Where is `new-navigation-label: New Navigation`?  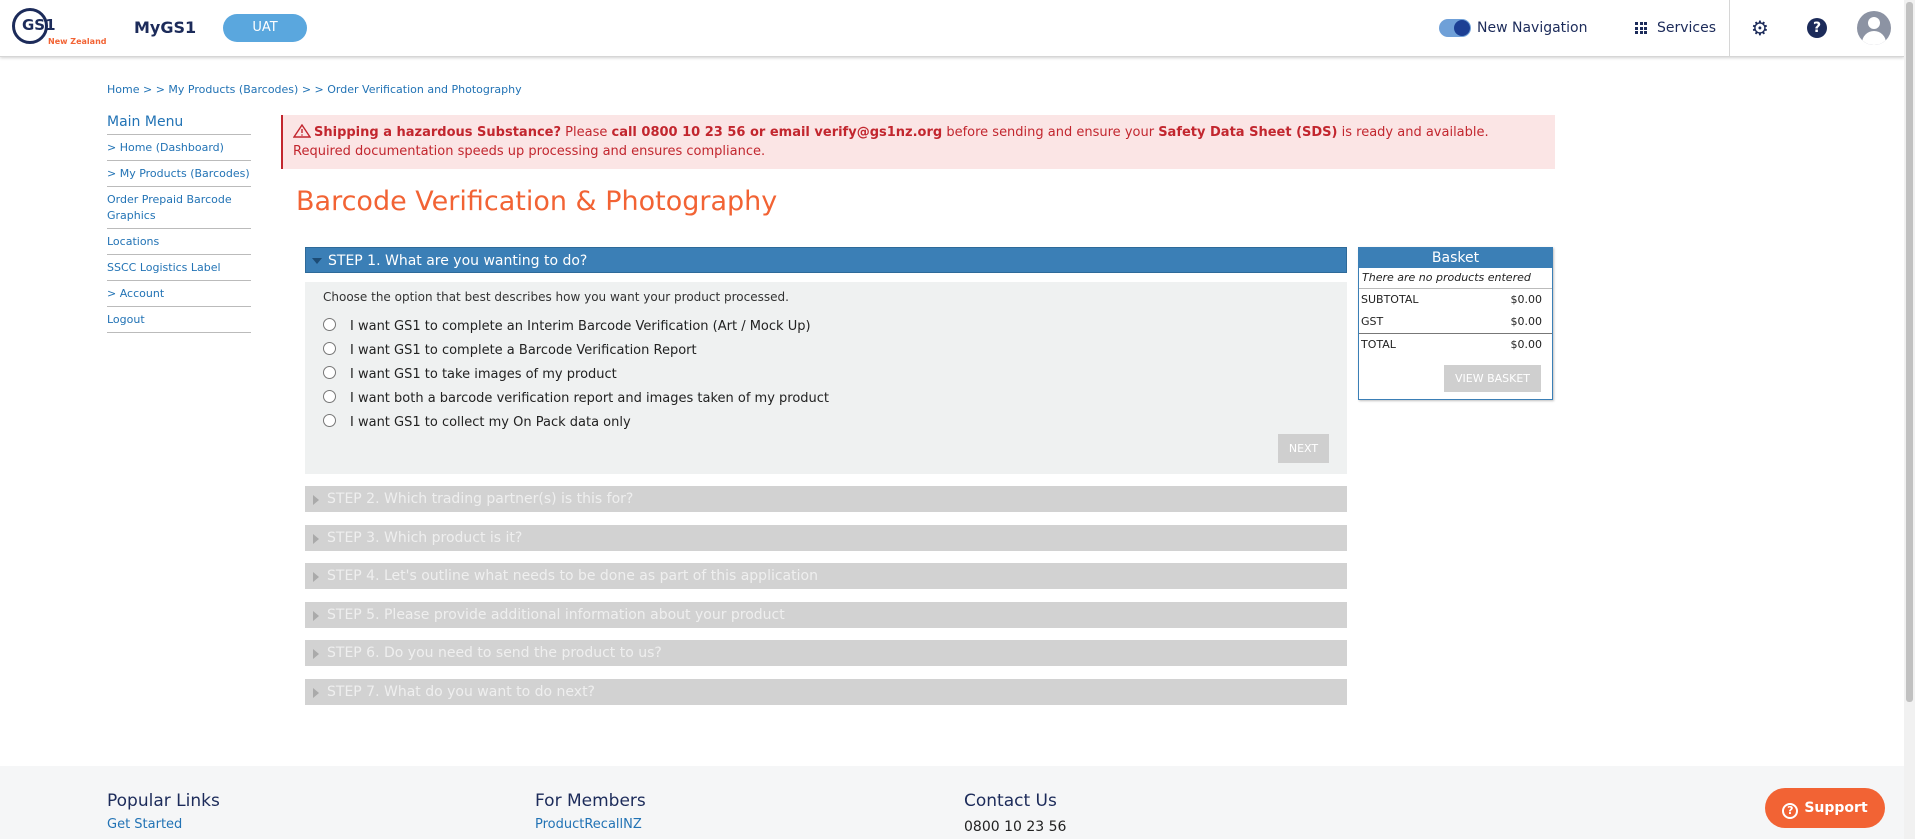 new-navigation-label: New Navigation is located at coordinates (1532, 28).